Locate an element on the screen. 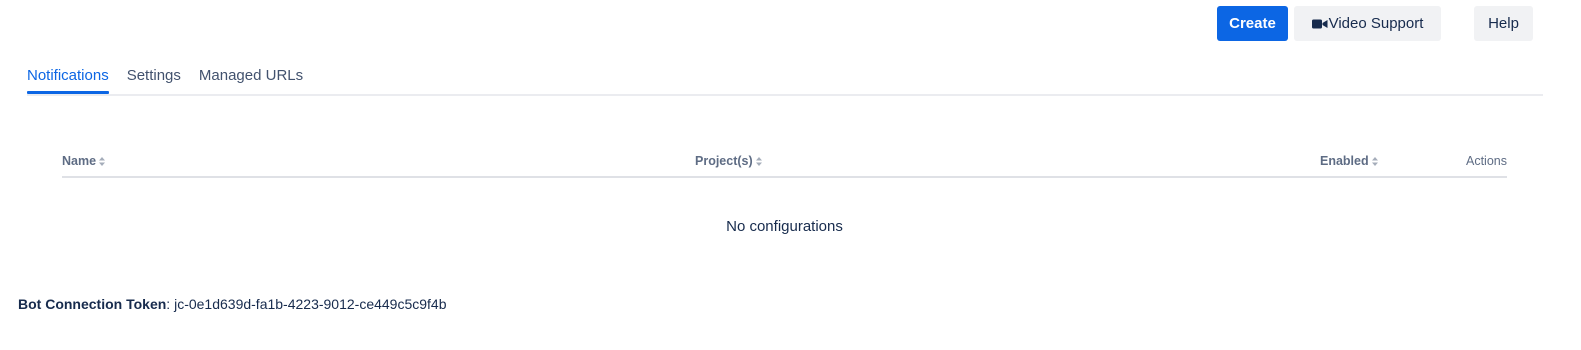 The height and width of the screenshot is (350, 1581). video-support-button: Video Support is located at coordinates (1367, 23).